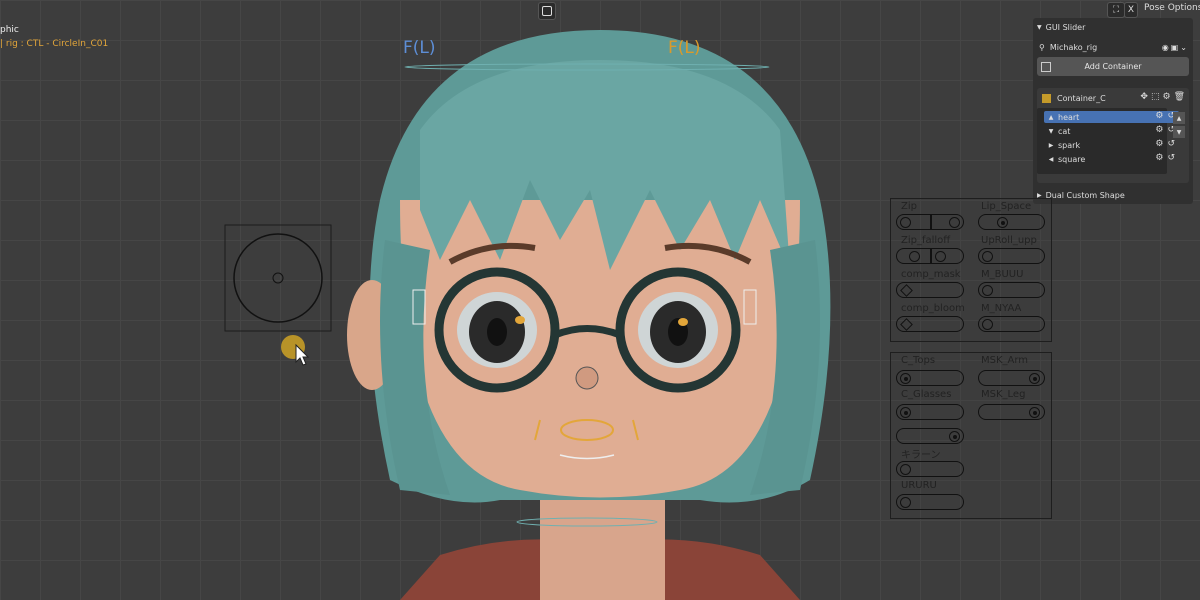  Describe the element at coordinates (1001, 308) in the screenshot. I see `slider-label-m-nyaa: M_NYAA` at that location.